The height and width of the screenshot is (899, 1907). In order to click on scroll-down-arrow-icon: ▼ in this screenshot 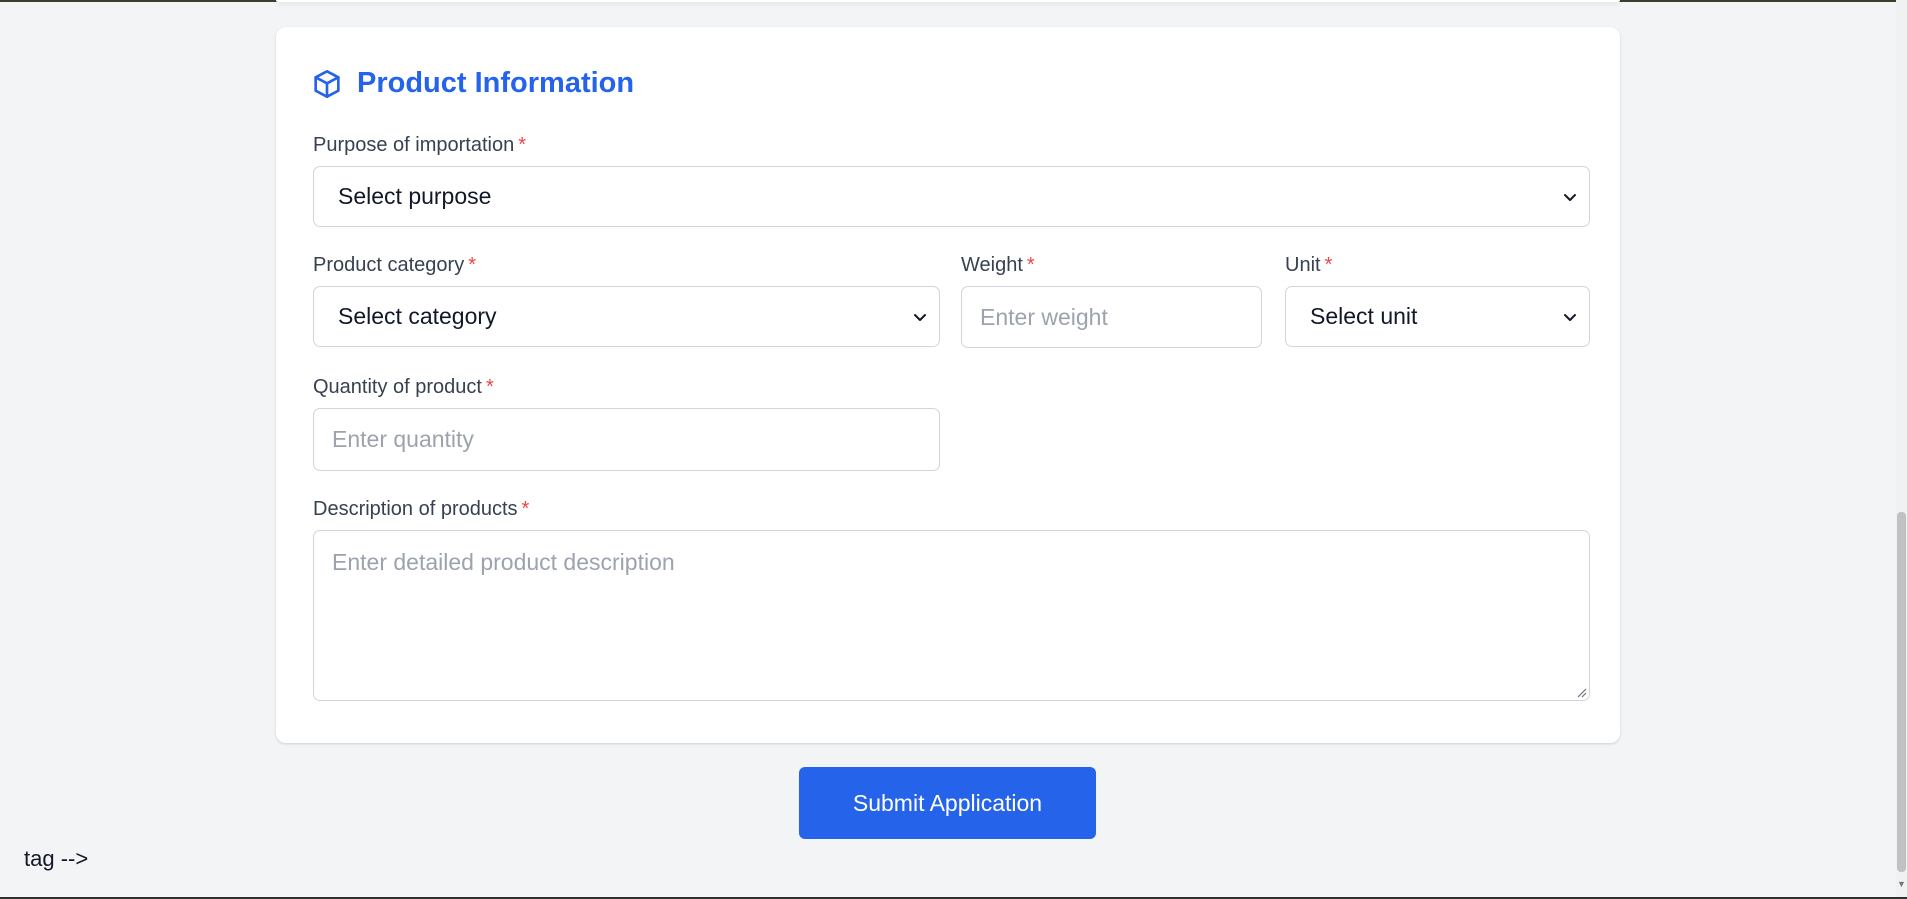, I will do `click(1901, 884)`.